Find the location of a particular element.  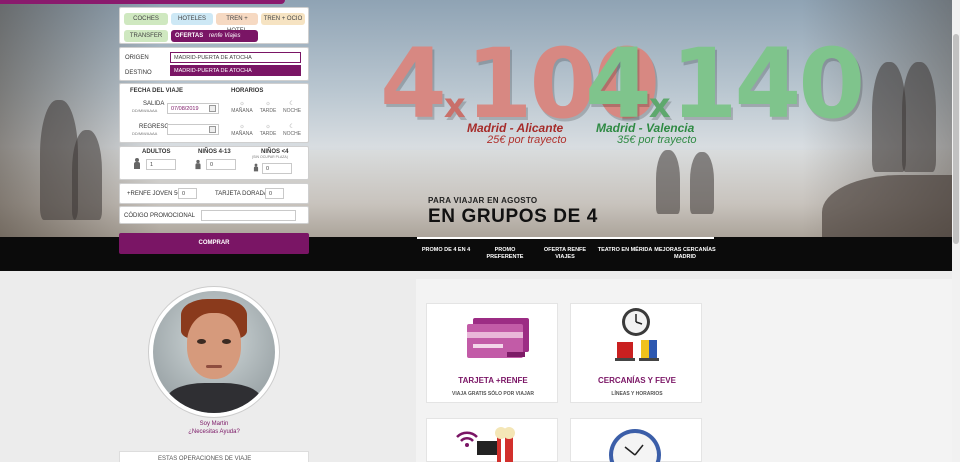

tile-tarjeta-renfe-subtitle: VIAJA GRATIS SÓLO POR VIAJAR is located at coordinates (493, 394).